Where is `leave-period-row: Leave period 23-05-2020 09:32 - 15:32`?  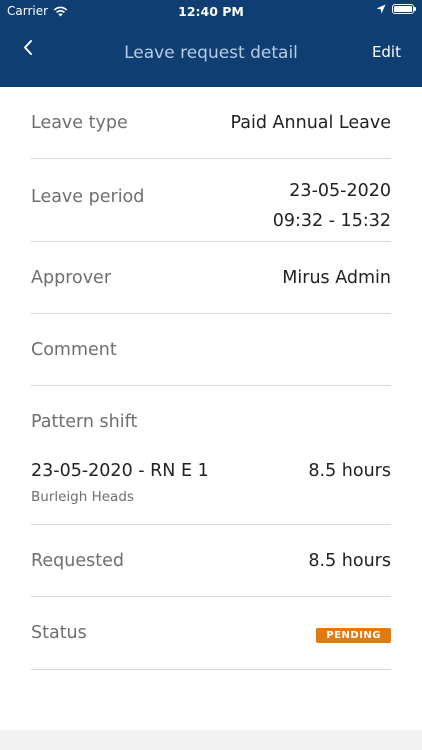 leave-period-row: Leave period 23-05-2020 09:32 - 15:32 is located at coordinates (211, 200).